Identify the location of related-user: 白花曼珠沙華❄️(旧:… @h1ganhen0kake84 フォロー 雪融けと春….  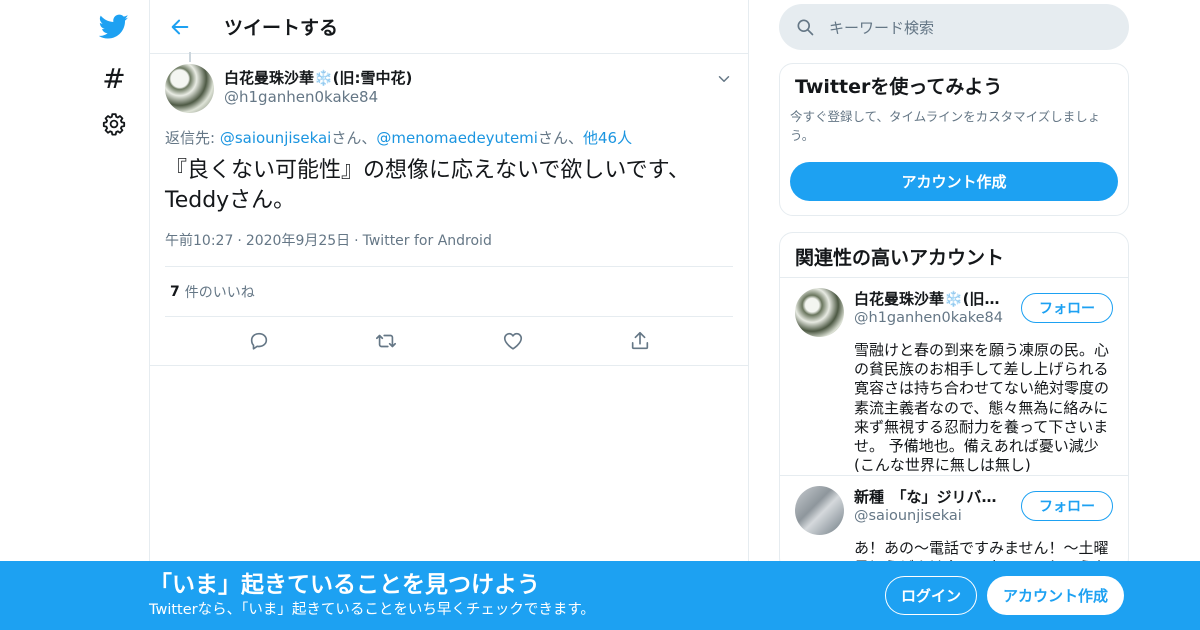
(954, 377).